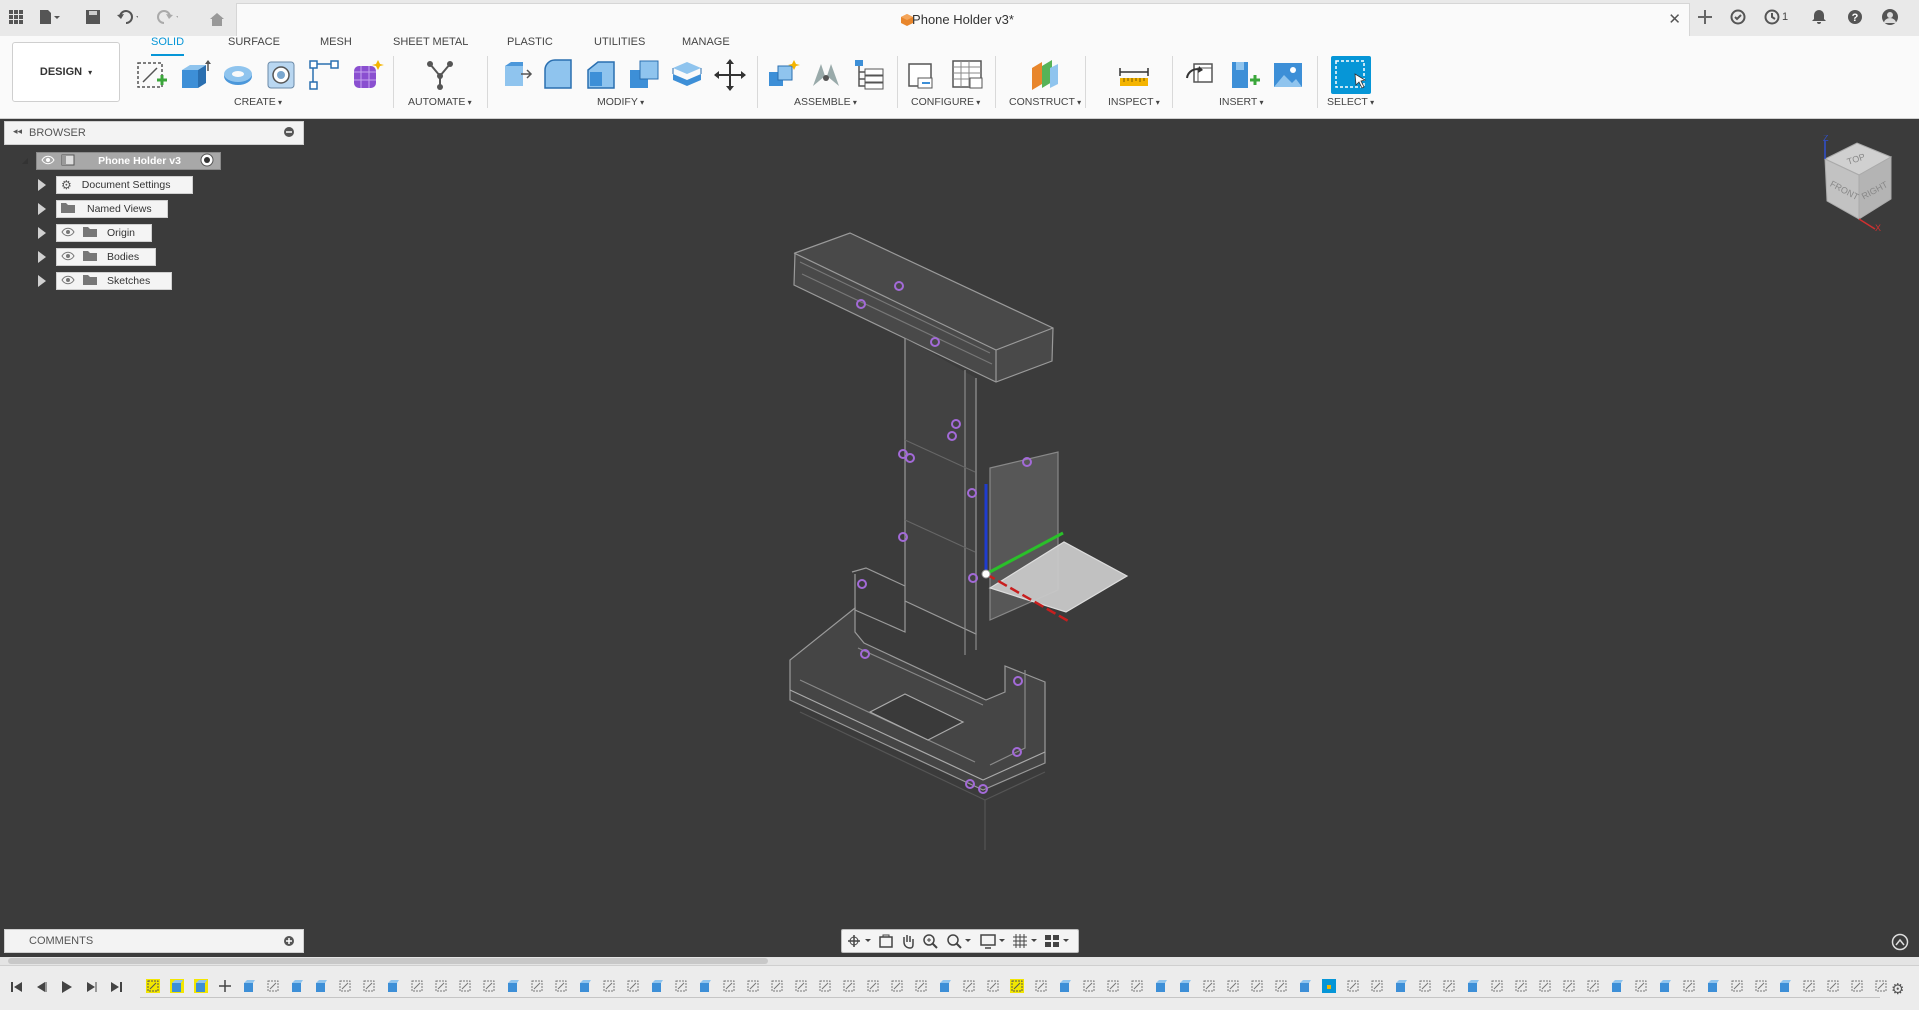 The image size is (1919, 1010). Describe the element at coordinates (225, 986) in the screenshot. I see `timeline-move-icon` at that location.